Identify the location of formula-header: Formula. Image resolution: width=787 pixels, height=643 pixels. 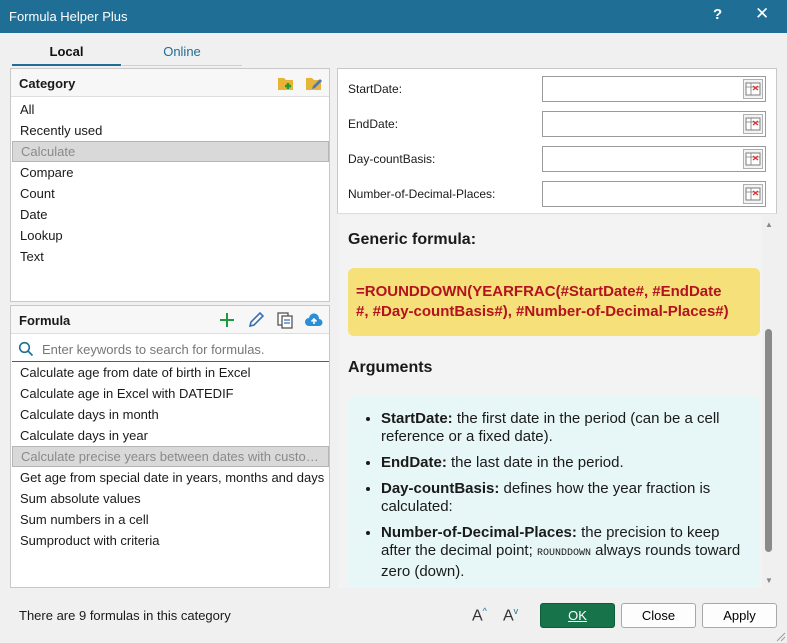
(170, 320).